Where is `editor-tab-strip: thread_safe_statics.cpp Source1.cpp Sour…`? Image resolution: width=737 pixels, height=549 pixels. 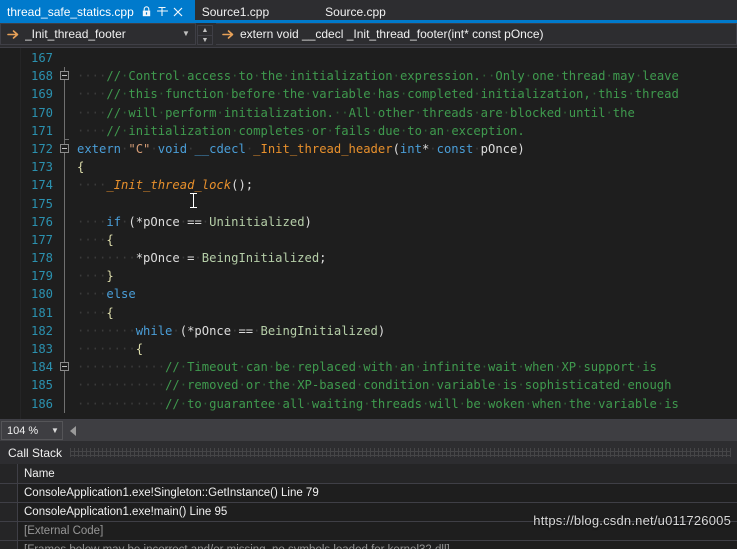 editor-tab-strip: thread_safe_statics.cpp Source1.cpp Sour… is located at coordinates (368, 11).